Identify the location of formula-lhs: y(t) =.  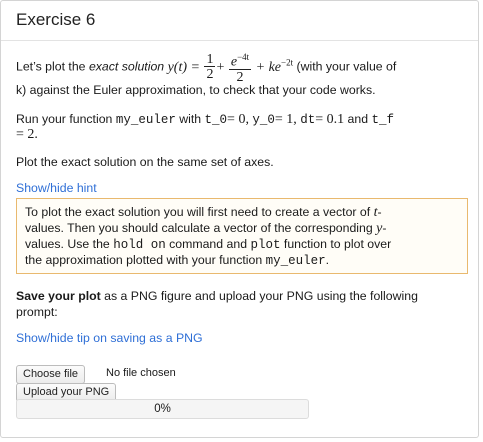
(183, 67).